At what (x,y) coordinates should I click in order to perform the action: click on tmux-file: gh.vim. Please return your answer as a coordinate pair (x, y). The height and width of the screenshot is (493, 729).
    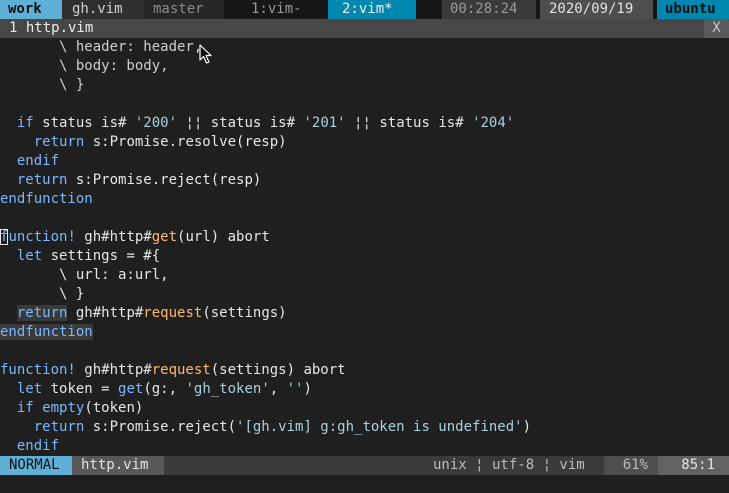
    Looking at the image, I should click on (103, 9).